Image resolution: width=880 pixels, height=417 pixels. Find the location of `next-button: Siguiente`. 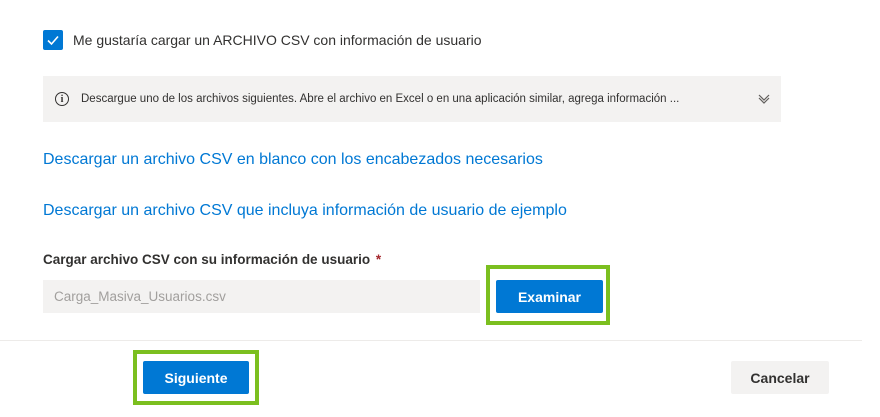

next-button: Siguiente is located at coordinates (196, 377).